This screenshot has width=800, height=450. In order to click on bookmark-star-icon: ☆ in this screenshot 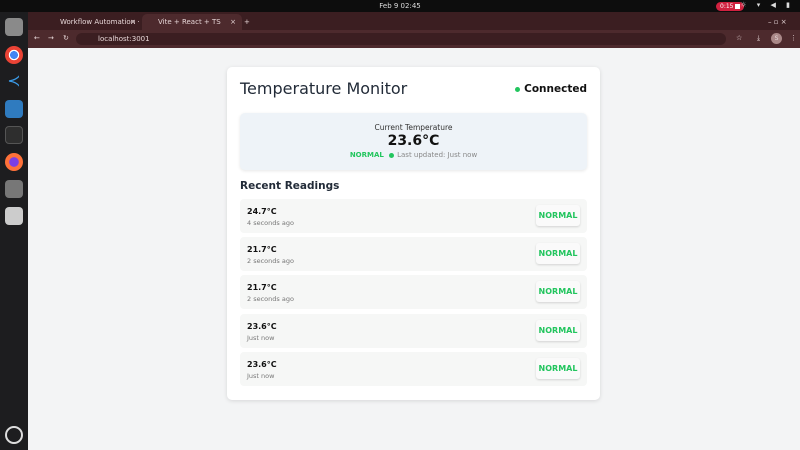, I will do `click(739, 38)`.